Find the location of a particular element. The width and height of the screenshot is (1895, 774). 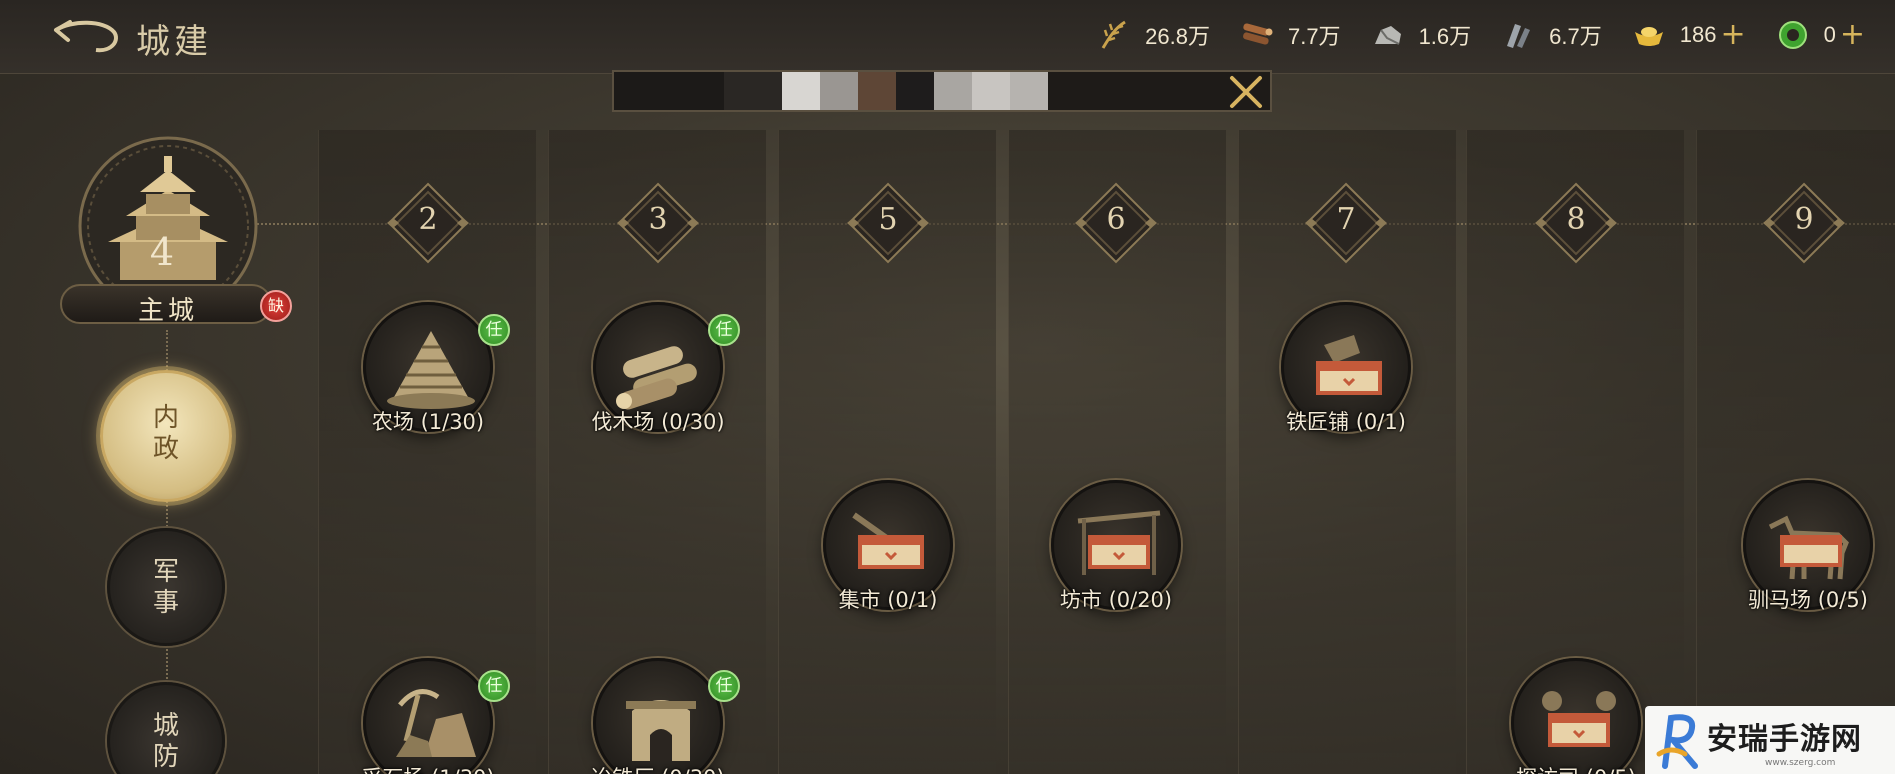

back-arrow-icon is located at coordinates (86, 36).